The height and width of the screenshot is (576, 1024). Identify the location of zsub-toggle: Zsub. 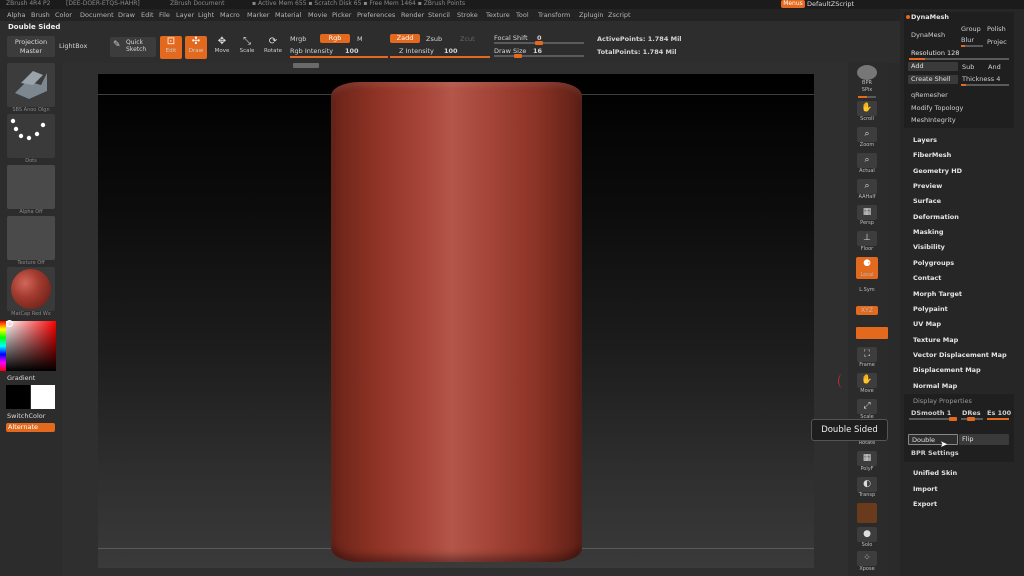
(434, 39).